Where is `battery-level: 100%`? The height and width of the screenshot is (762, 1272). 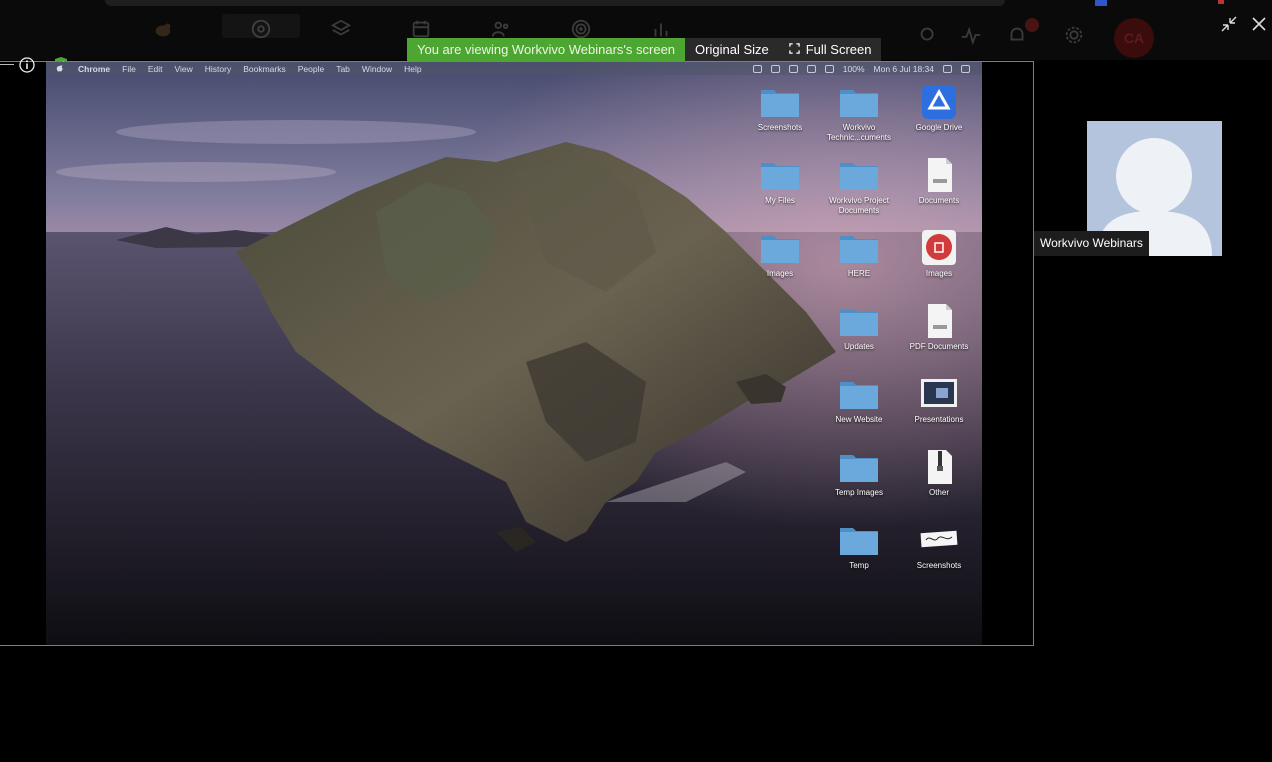 battery-level: 100% is located at coordinates (853, 68).